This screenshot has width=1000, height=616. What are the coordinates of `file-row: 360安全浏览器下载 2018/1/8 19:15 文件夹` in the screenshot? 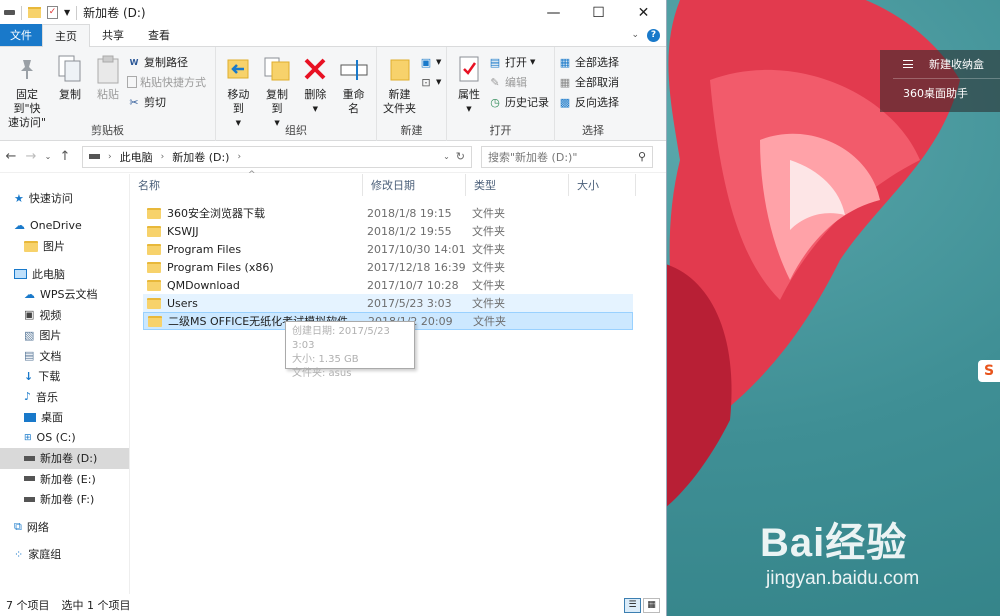 It's located at (388, 213).